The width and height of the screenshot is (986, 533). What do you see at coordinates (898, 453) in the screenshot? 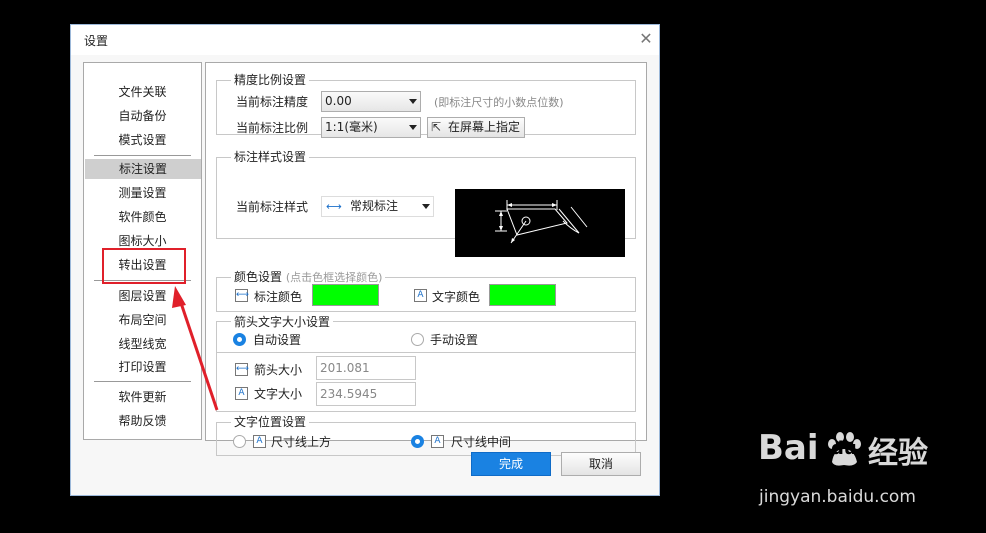
I see `watermark-brand-c: 经验` at bounding box center [898, 453].